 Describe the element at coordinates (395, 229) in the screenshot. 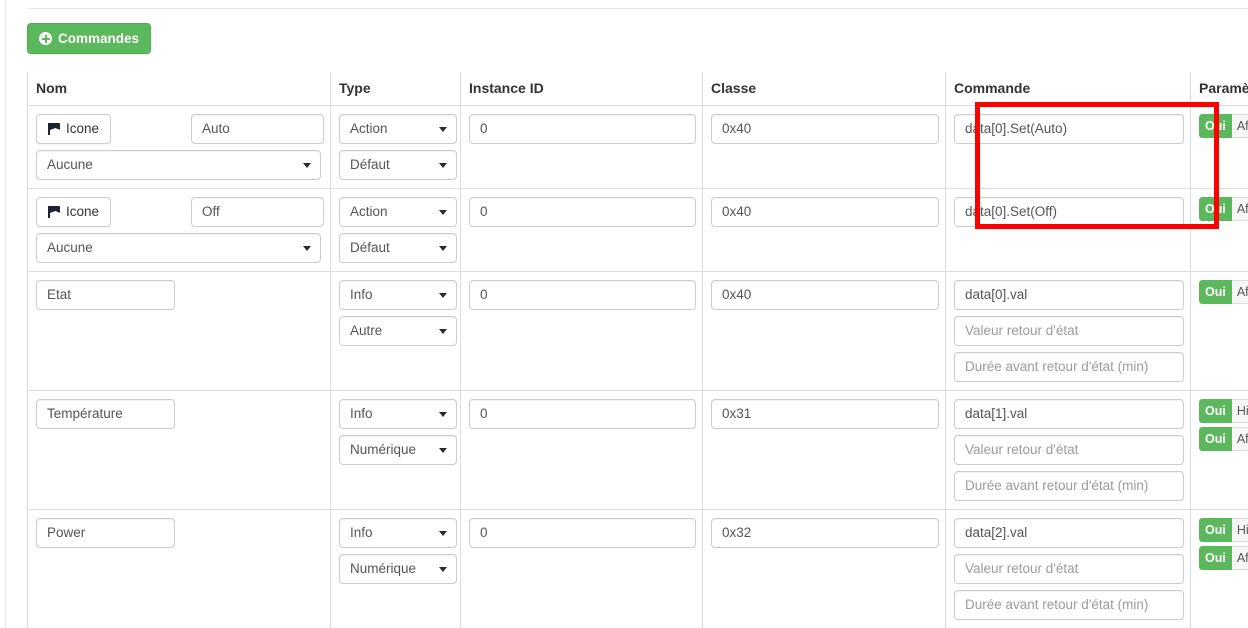

I see `cell-type: Action Défaut` at that location.